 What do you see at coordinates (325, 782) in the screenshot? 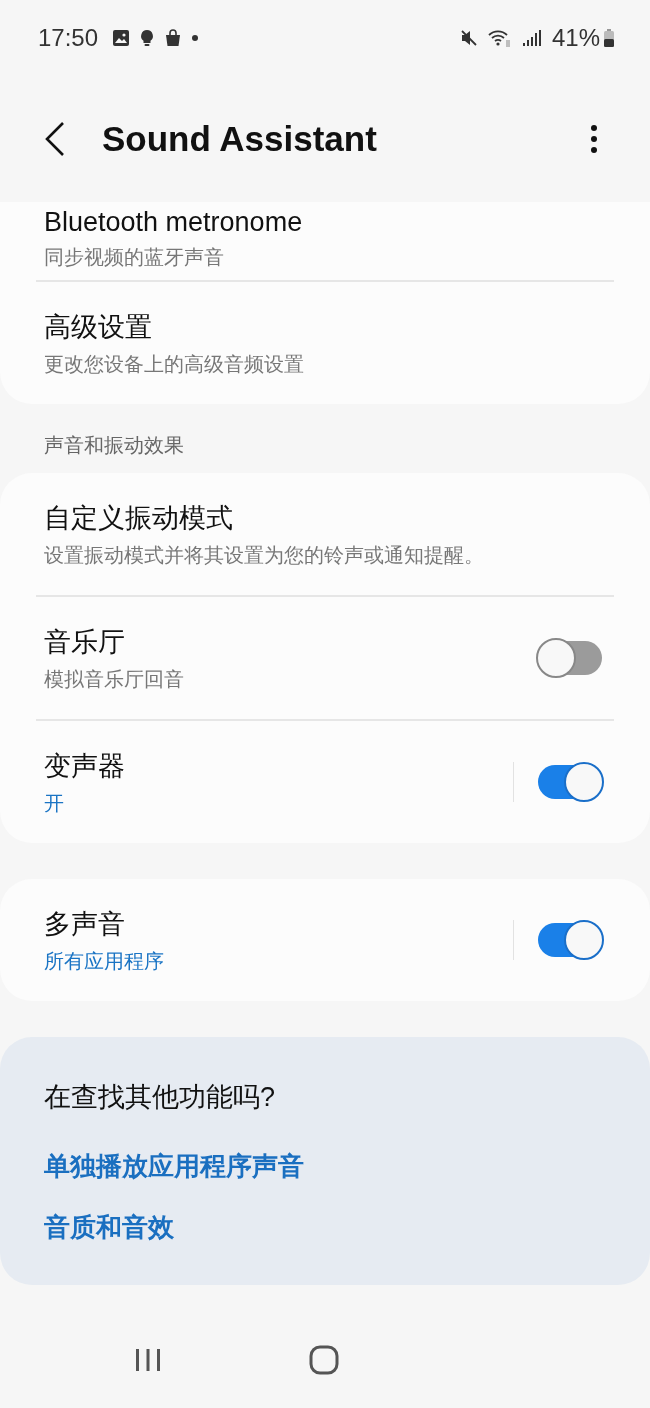
I see `settings-item: 变声器 开` at bounding box center [325, 782].